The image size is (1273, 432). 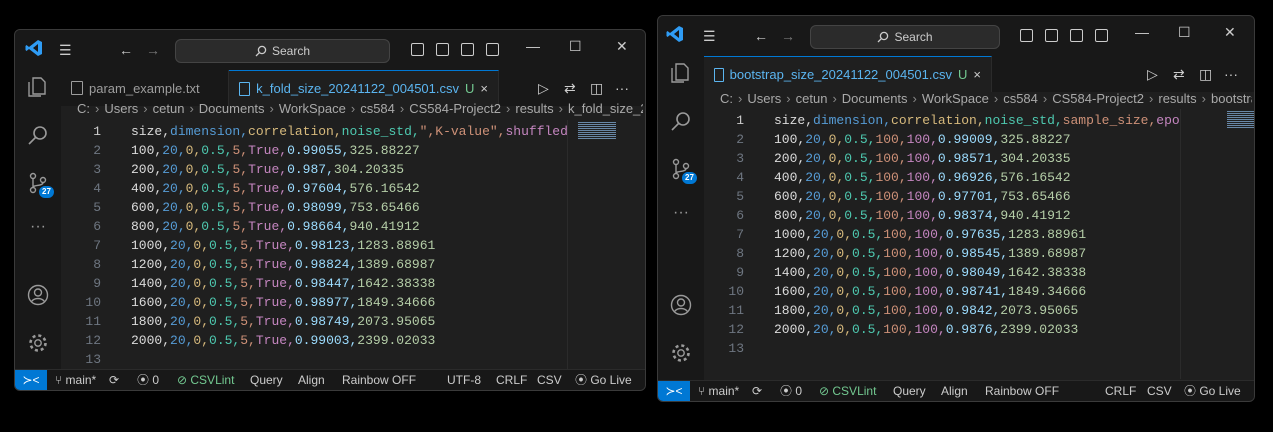 What do you see at coordinates (922, 158) in the screenshot?
I see `line-text: 200,20,0,0.5,100,100,0.98571,304.20335` at bounding box center [922, 158].